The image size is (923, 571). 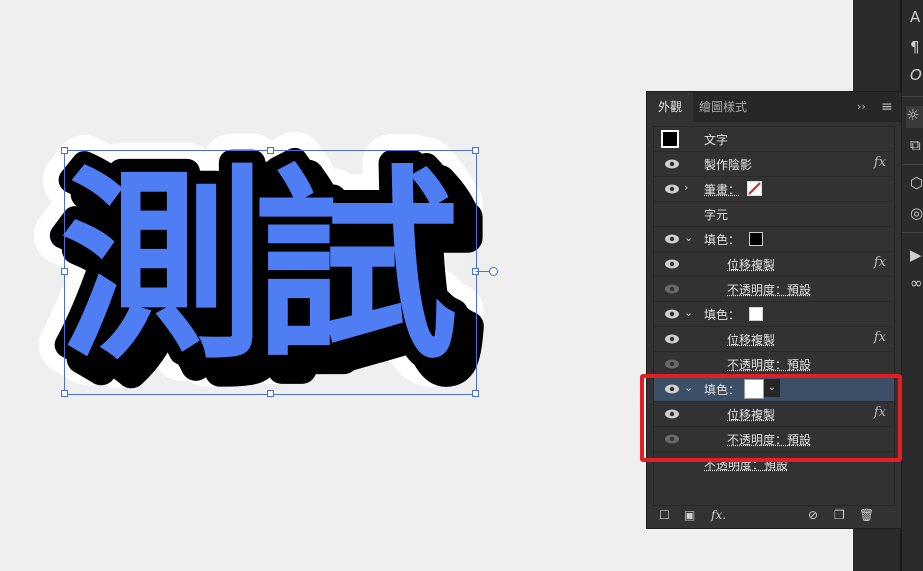 I want to click on row-label: 字元, so click(x=716, y=215).